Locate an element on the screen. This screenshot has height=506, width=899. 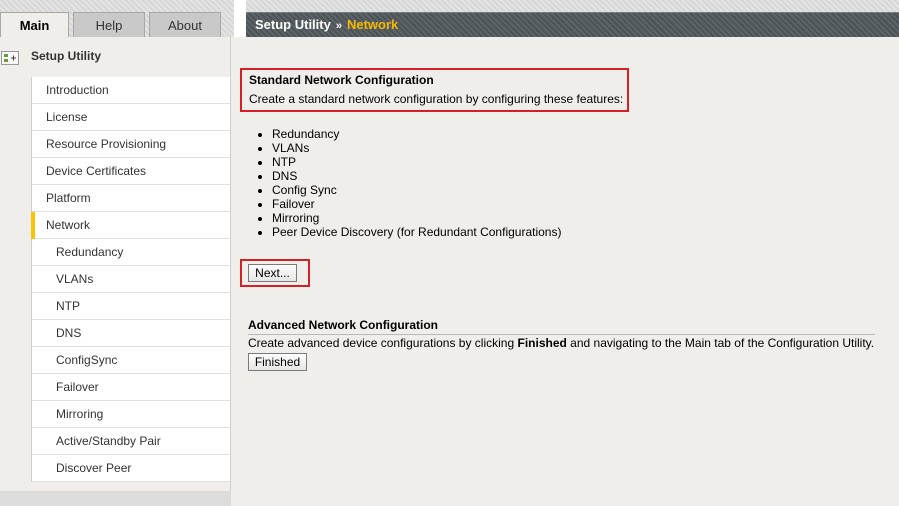
header-stripe is located at coordinates (572, 6).